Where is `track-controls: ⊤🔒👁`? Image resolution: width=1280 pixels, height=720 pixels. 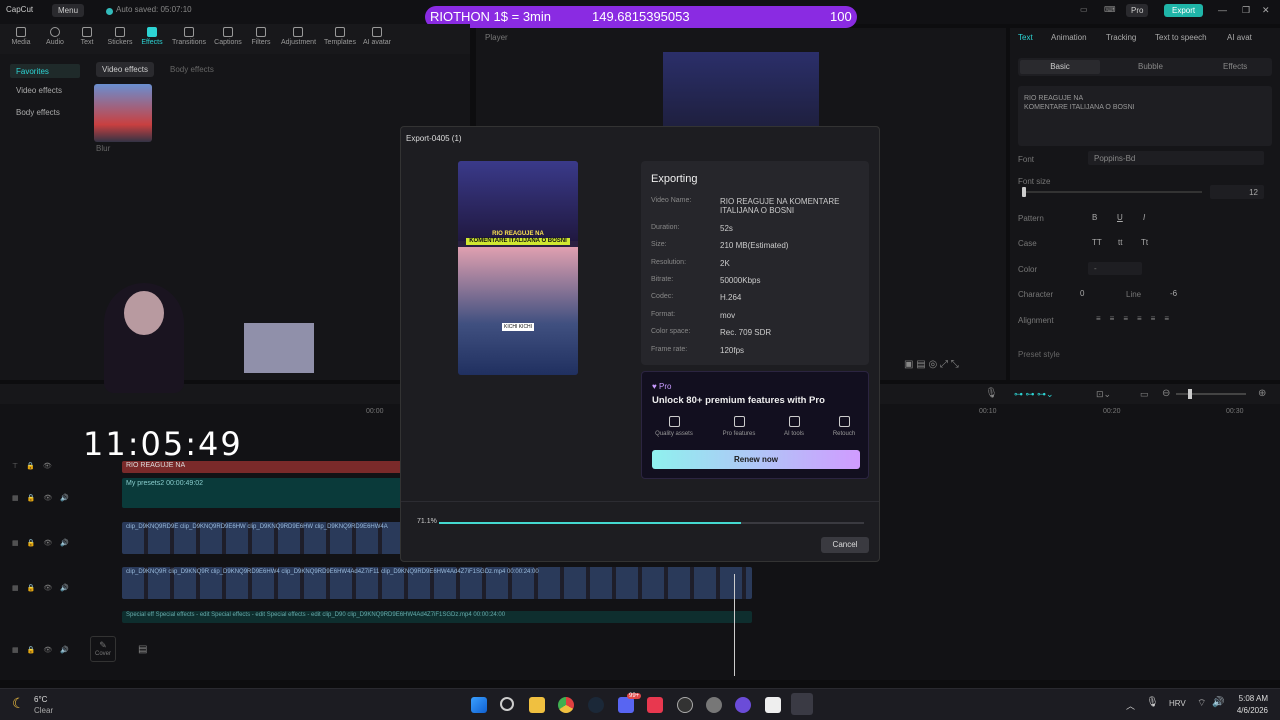
track-controls: ⊤🔒👁 is located at coordinates (36, 466).